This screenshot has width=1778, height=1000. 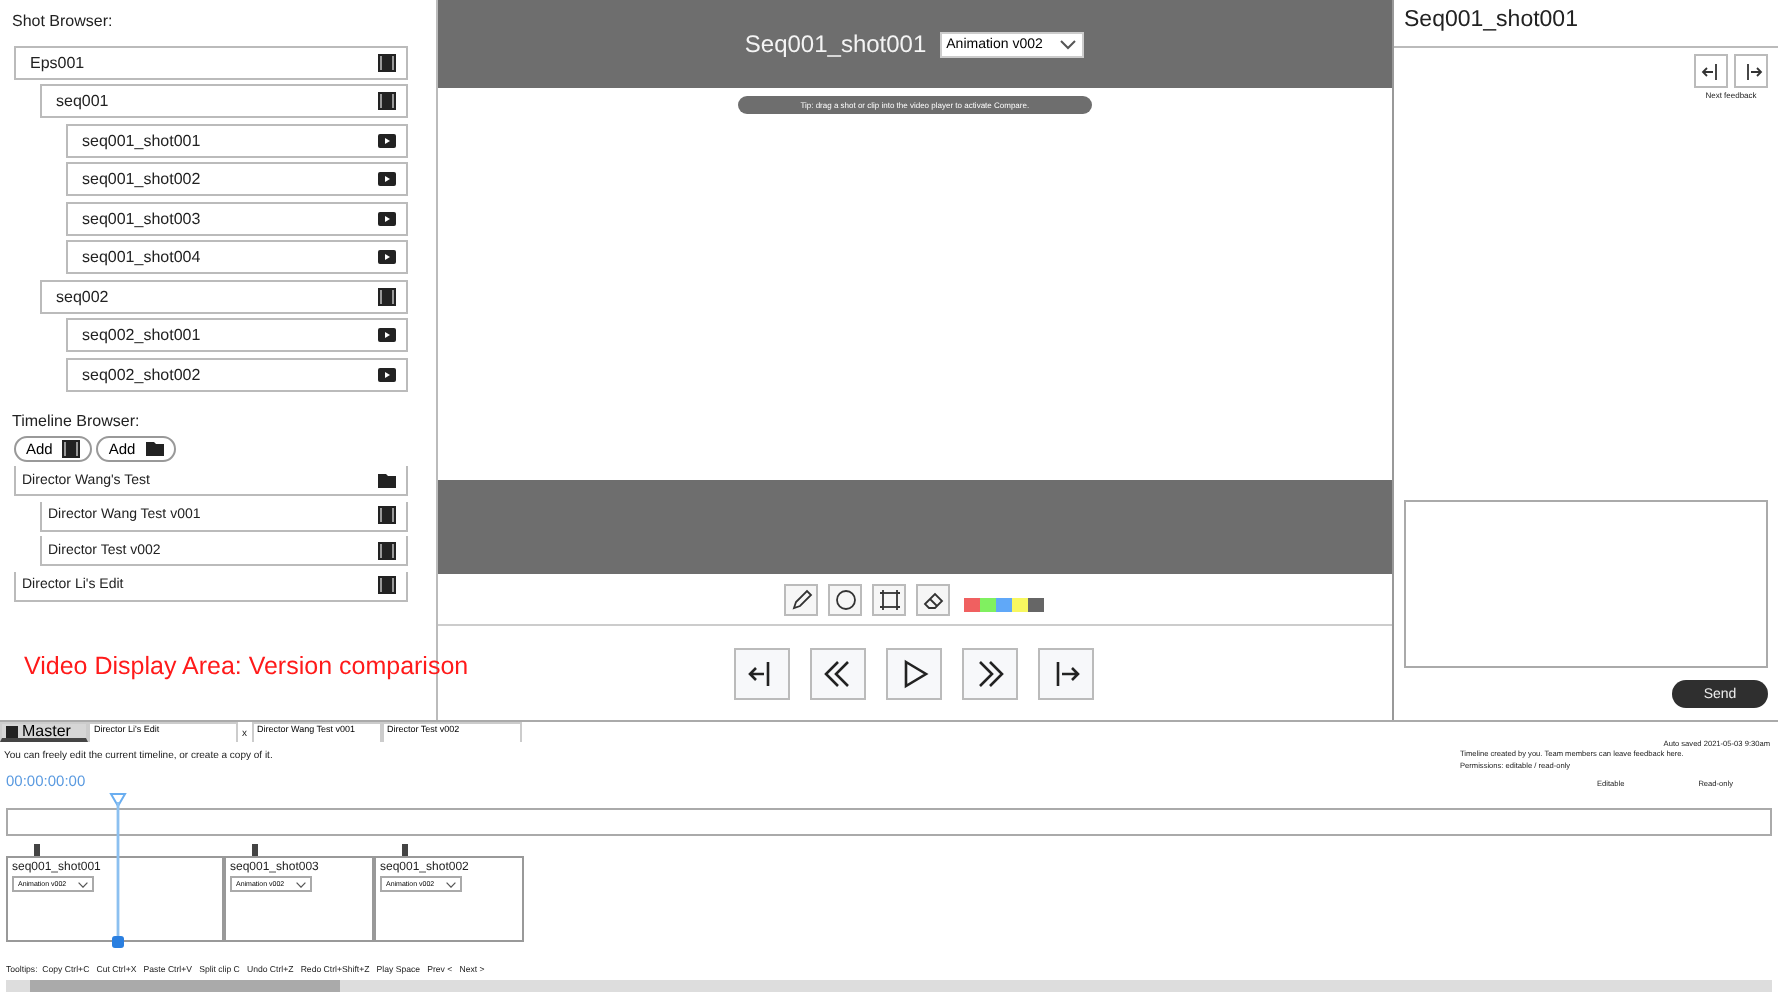 I want to click on square-icon, so click(x=12, y=731).